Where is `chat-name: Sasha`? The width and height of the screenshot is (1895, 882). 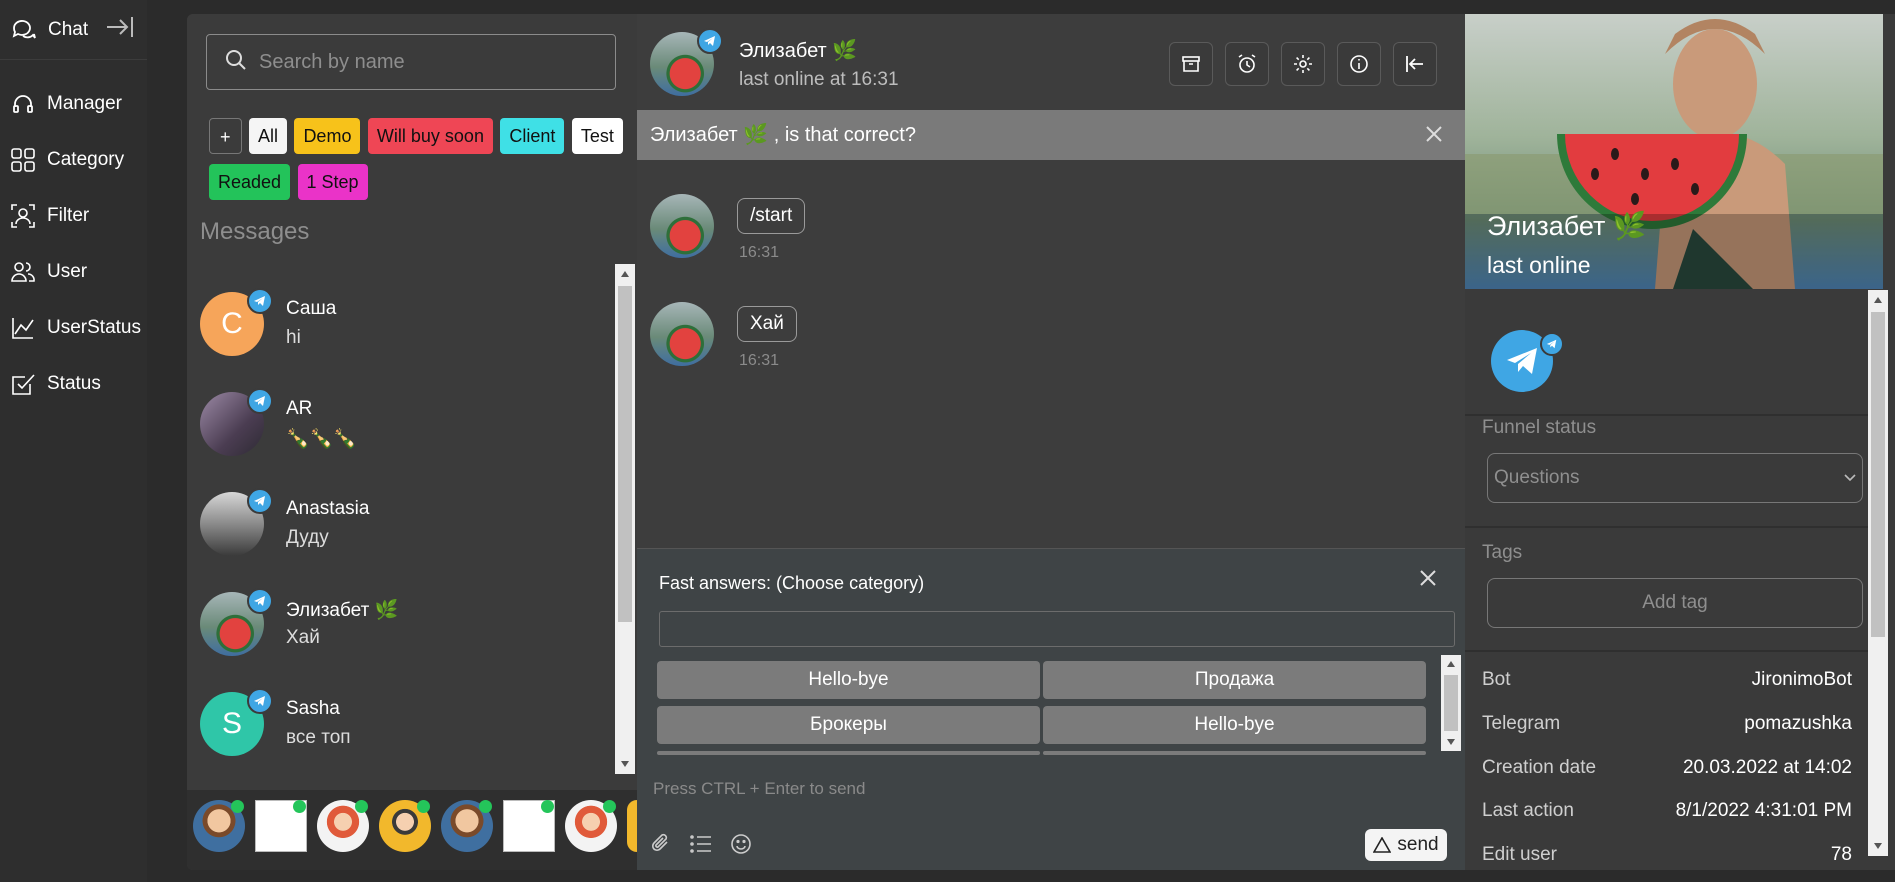 chat-name: Sasha is located at coordinates (313, 708).